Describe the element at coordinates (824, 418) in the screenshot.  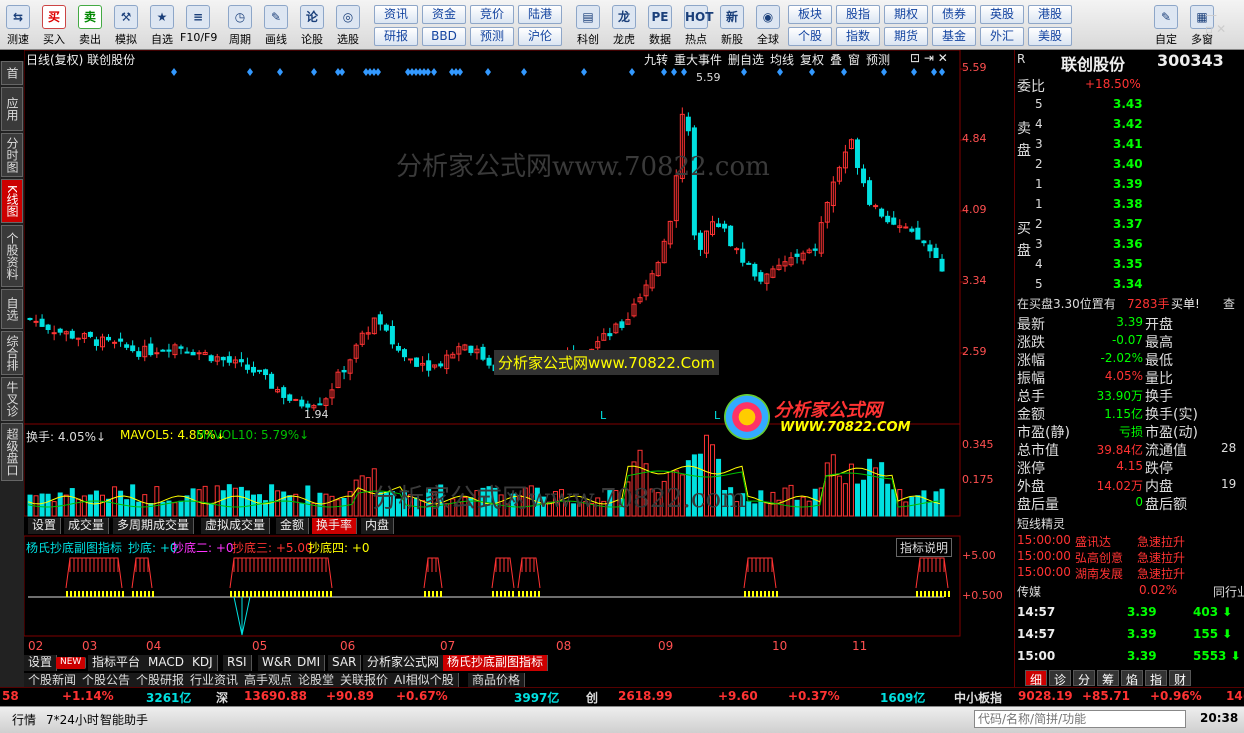
I see `brand-logo: 分析家公式网 WWW.70822.COM` at that location.